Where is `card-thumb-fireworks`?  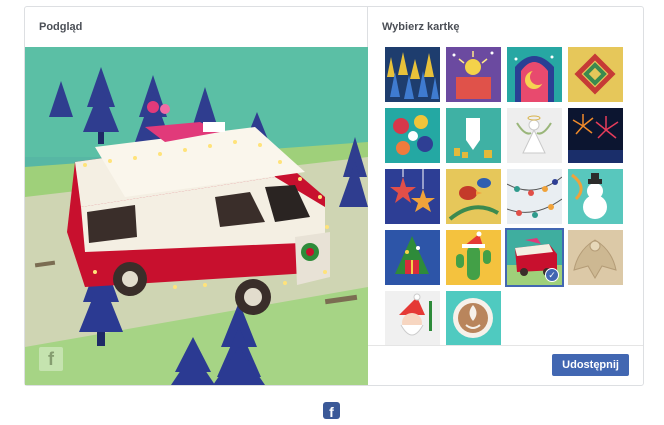 card-thumb-fireworks is located at coordinates (595, 135).